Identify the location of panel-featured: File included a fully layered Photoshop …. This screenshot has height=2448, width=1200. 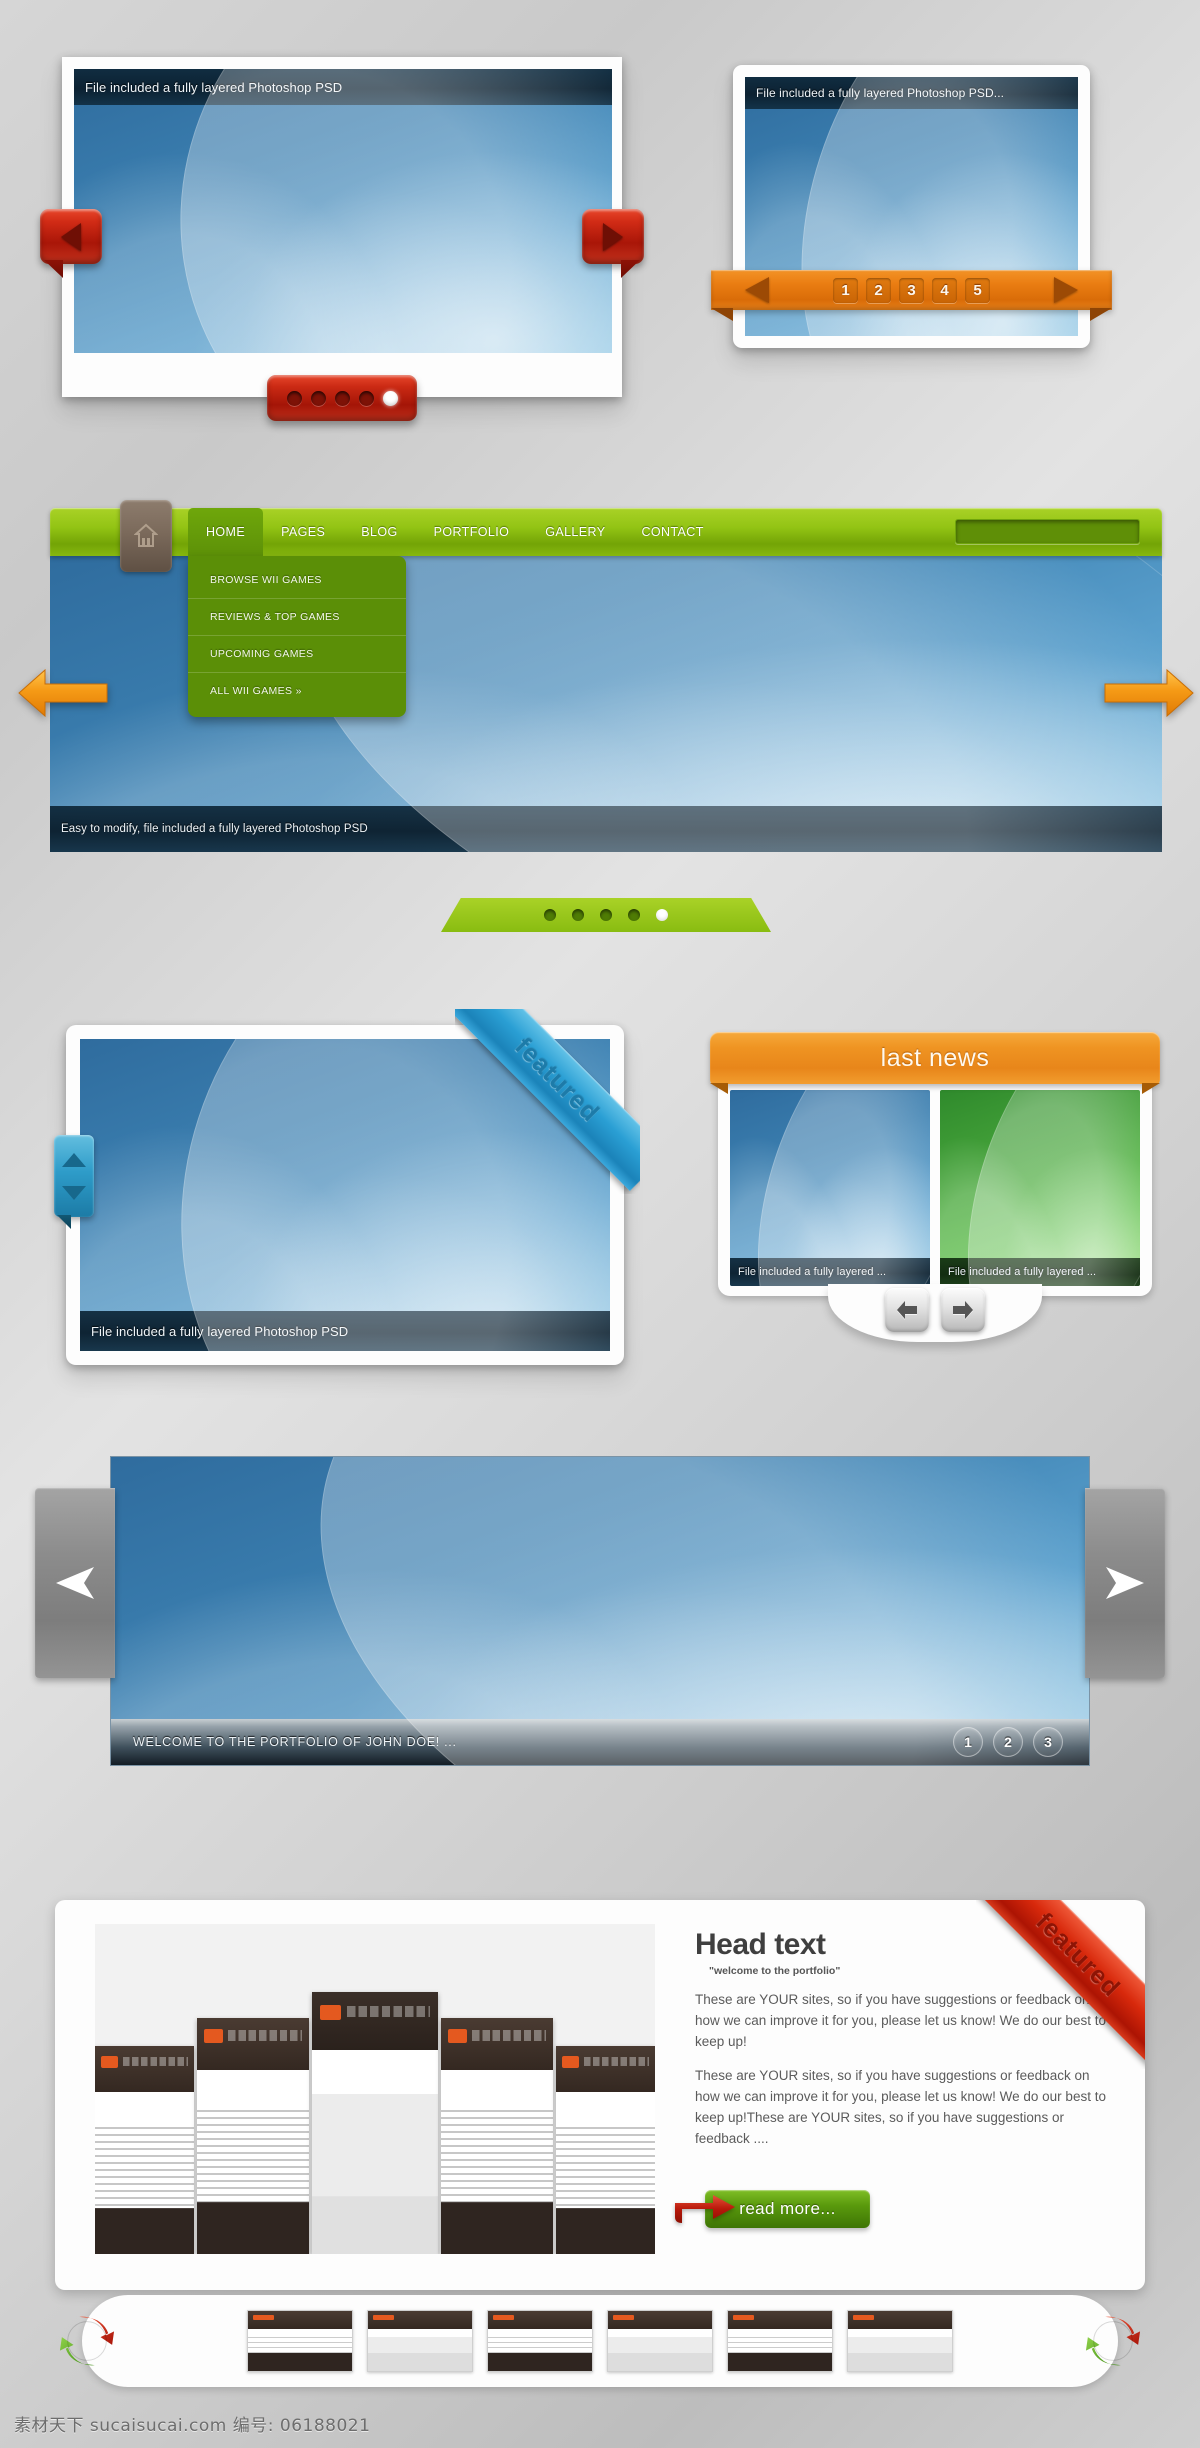
(347, 1187).